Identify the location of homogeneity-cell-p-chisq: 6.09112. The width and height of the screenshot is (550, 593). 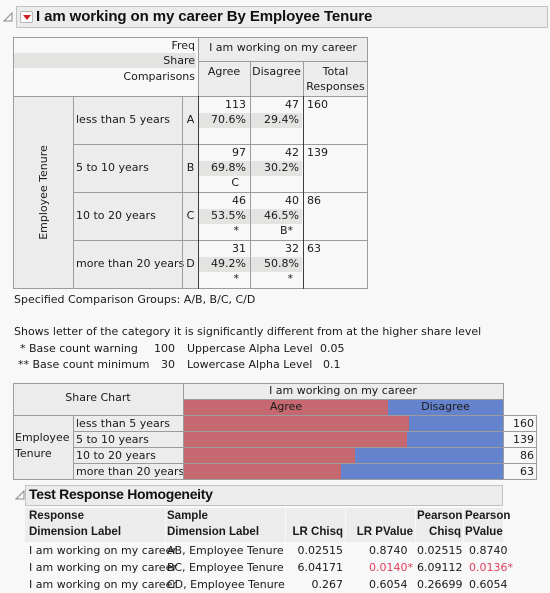
(440, 567).